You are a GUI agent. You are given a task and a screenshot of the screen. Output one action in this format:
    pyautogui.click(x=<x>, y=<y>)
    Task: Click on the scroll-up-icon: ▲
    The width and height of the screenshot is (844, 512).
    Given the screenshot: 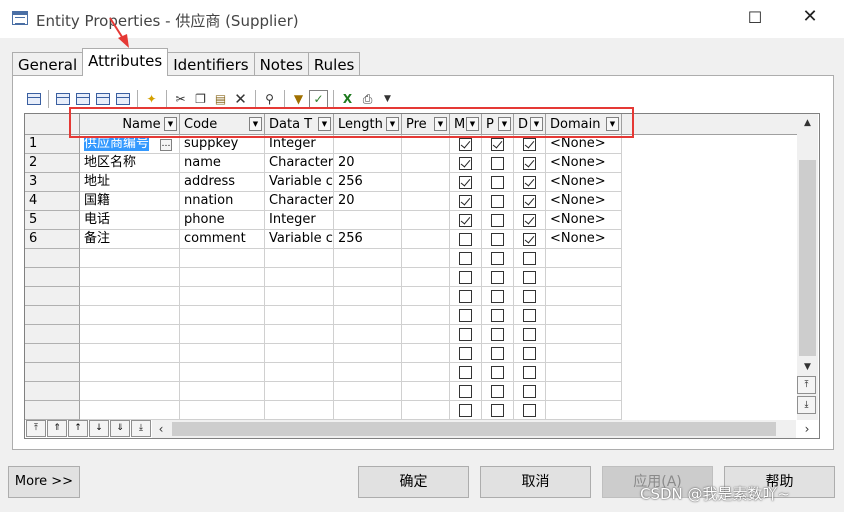 What is the action you would take?
    pyautogui.click(x=807, y=123)
    